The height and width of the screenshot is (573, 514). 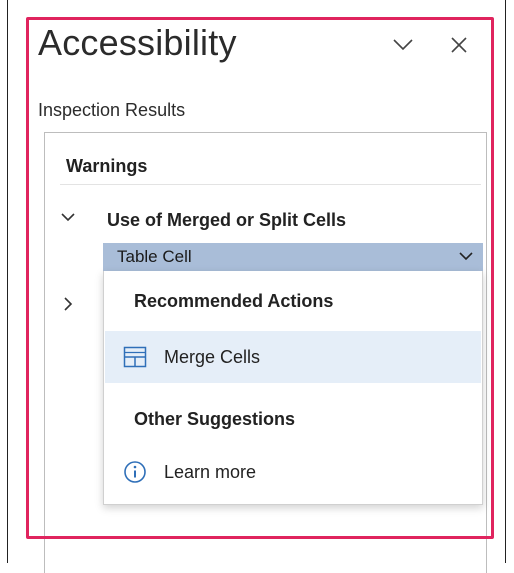 I want to click on close-icon, so click(x=459, y=47).